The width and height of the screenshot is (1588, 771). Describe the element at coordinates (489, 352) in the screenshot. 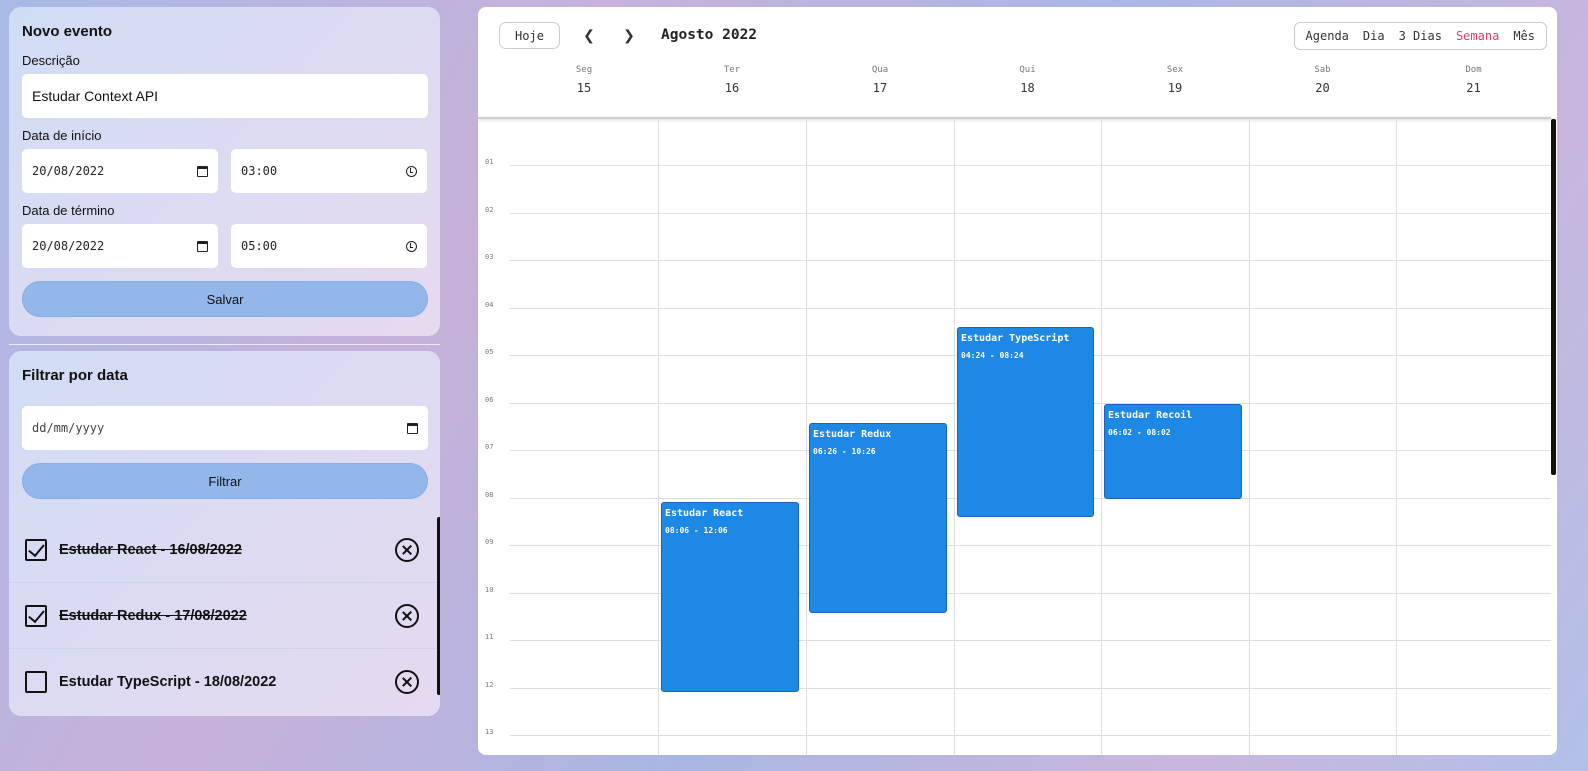

I see `hour-label: 05` at that location.